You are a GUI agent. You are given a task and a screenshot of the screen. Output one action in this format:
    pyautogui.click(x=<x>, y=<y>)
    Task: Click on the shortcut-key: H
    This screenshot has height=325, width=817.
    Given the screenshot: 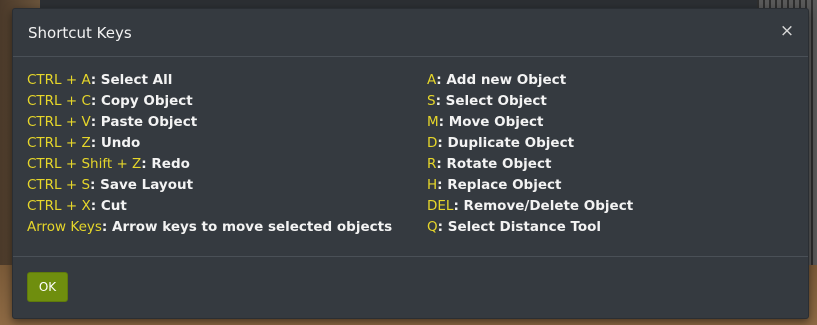 What is the action you would take?
    pyautogui.click(x=432, y=185)
    